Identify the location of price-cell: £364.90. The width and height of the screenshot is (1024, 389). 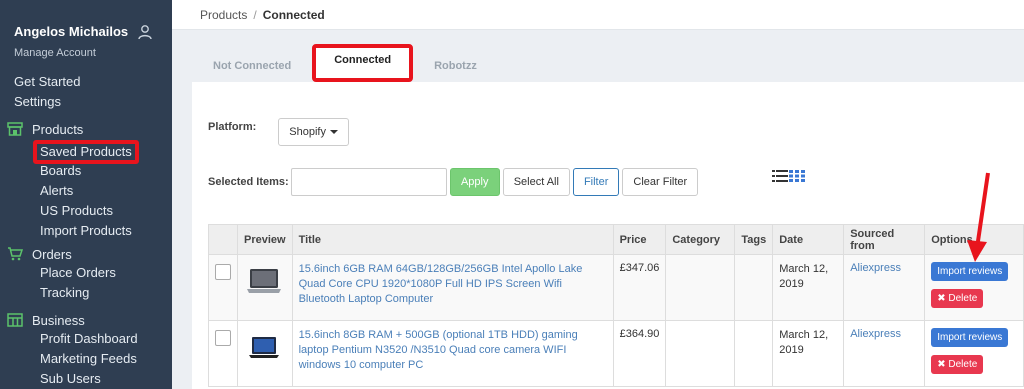
(639, 353).